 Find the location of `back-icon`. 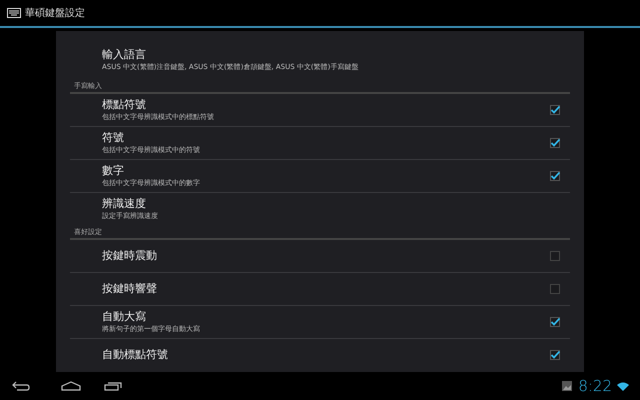

back-icon is located at coordinates (21, 386).